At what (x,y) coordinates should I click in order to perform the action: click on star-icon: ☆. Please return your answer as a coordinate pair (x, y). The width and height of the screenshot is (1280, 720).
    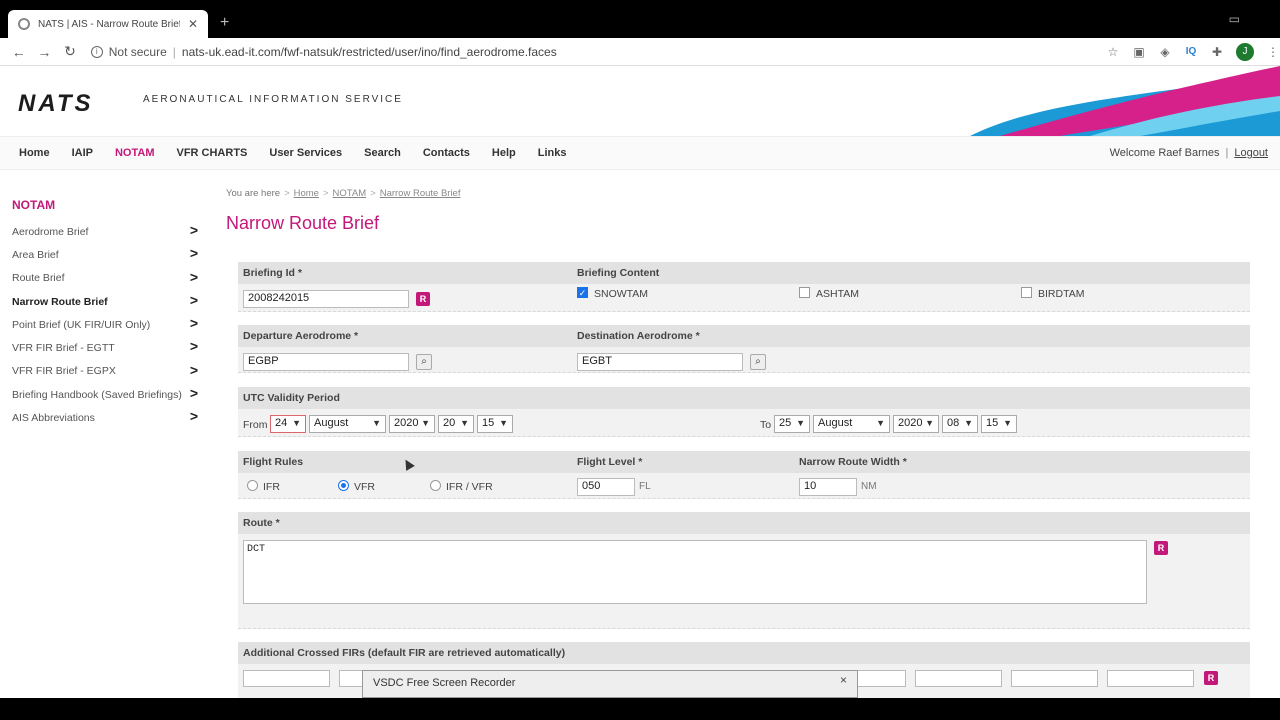
    Looking at the image, I should click on (1113, 52).